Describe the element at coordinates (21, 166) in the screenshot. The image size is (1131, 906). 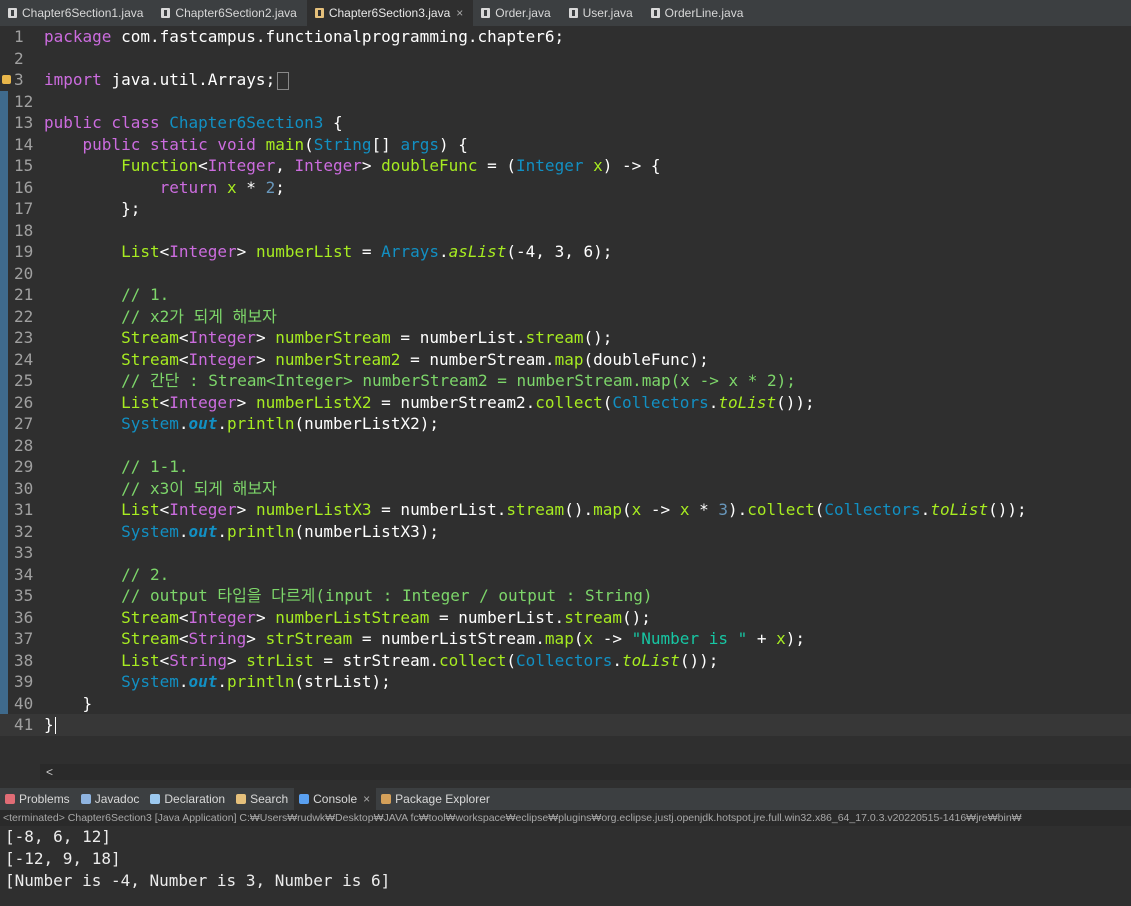
I see `line-gutter: 15` at that location.